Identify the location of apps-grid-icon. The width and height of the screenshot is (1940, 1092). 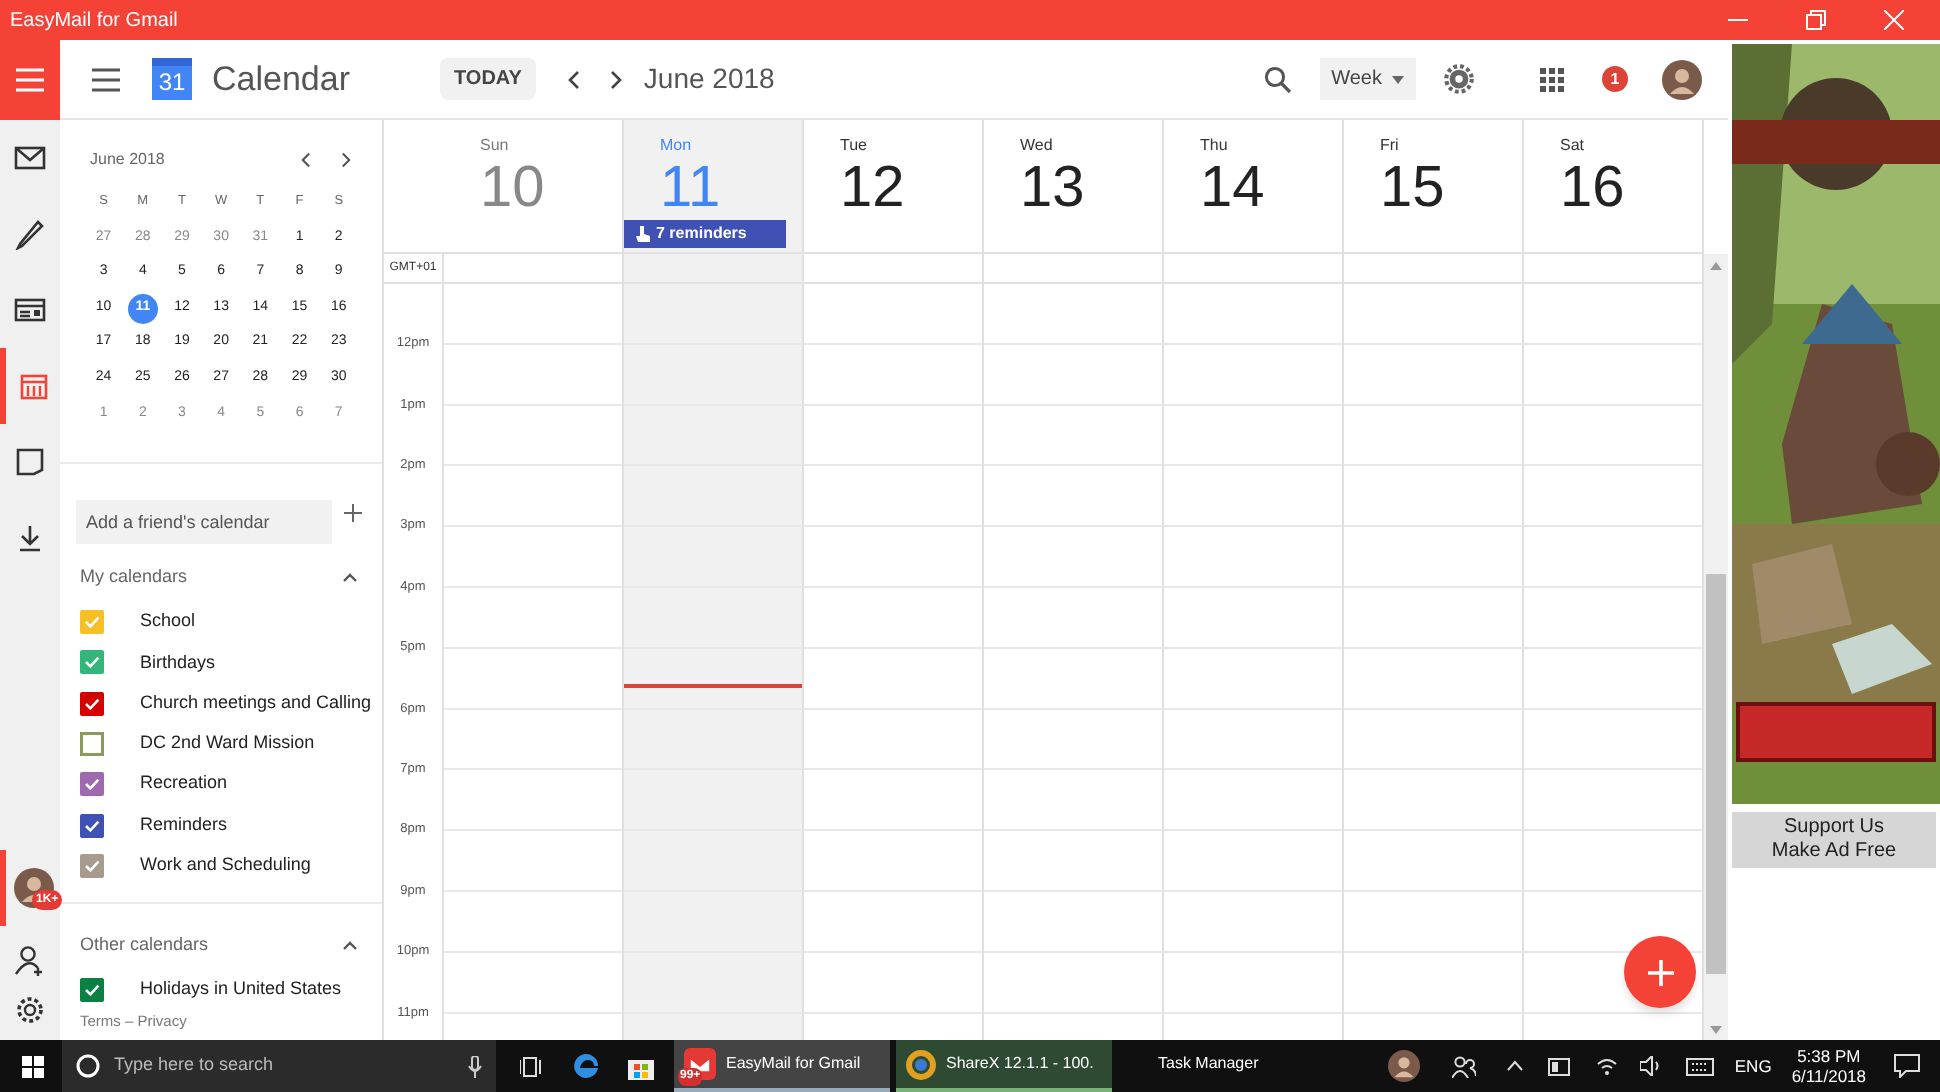
(1552, 79).